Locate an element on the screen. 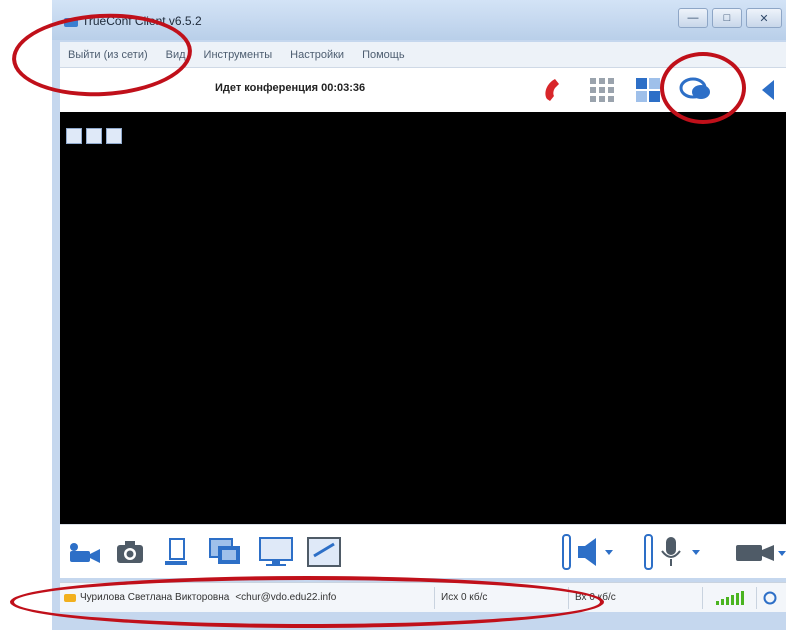 The image size is (786, 630). network-status-icon is located at coordinates (771, 598).